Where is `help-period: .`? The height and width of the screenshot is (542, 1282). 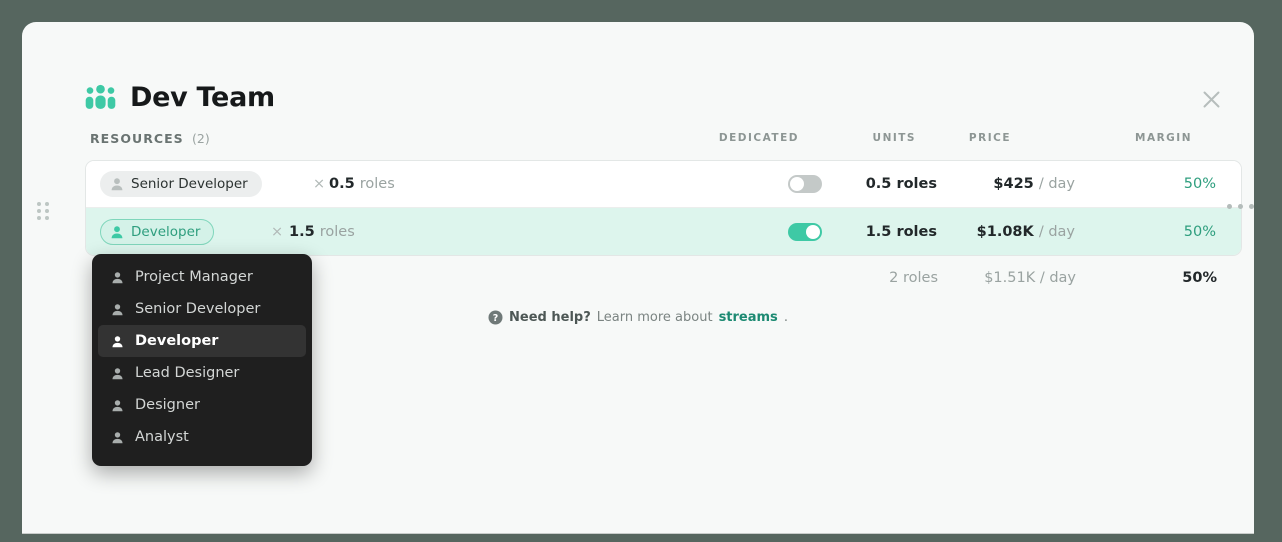 help-period: . is located at coordinates (785, 317).